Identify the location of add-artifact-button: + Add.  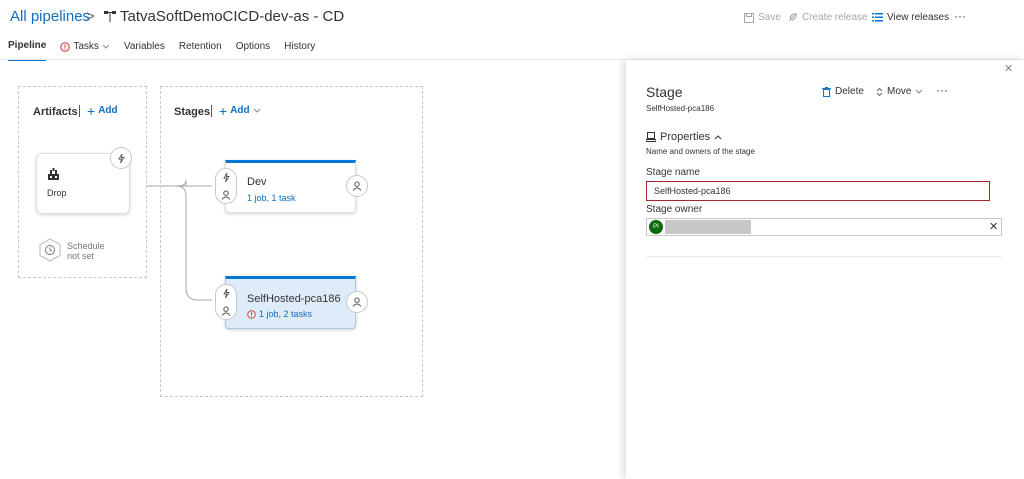
(102, 110).